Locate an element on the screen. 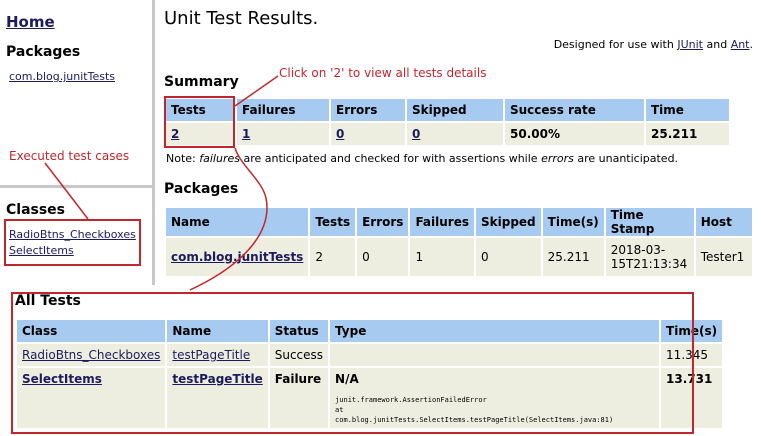 The image size is (761, 436). sidebar-frame-divider is located at coordinates (153, 142).